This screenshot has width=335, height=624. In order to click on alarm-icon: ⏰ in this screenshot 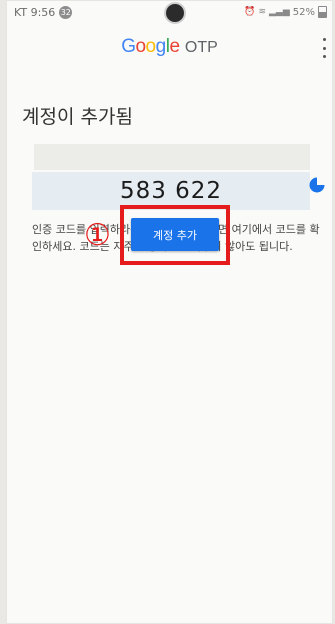, I will do `click(250, 12)`.